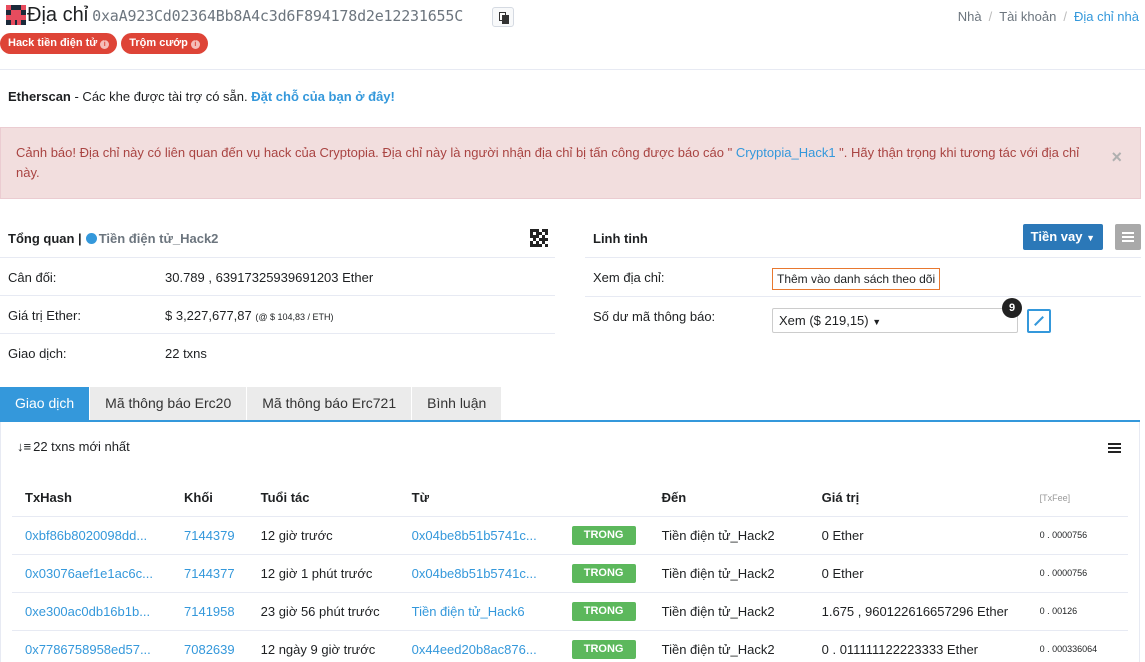 Image resolution: width=1145 pixels, height=662 pixels. I want to click on col-to: Đến, so click(728, 498).